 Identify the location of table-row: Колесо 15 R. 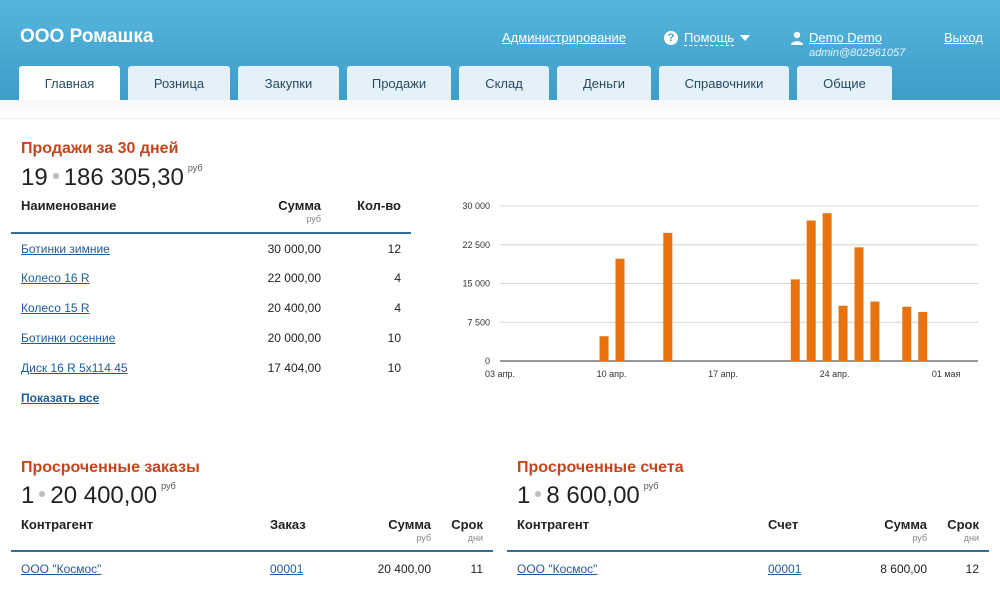
(55, 308).